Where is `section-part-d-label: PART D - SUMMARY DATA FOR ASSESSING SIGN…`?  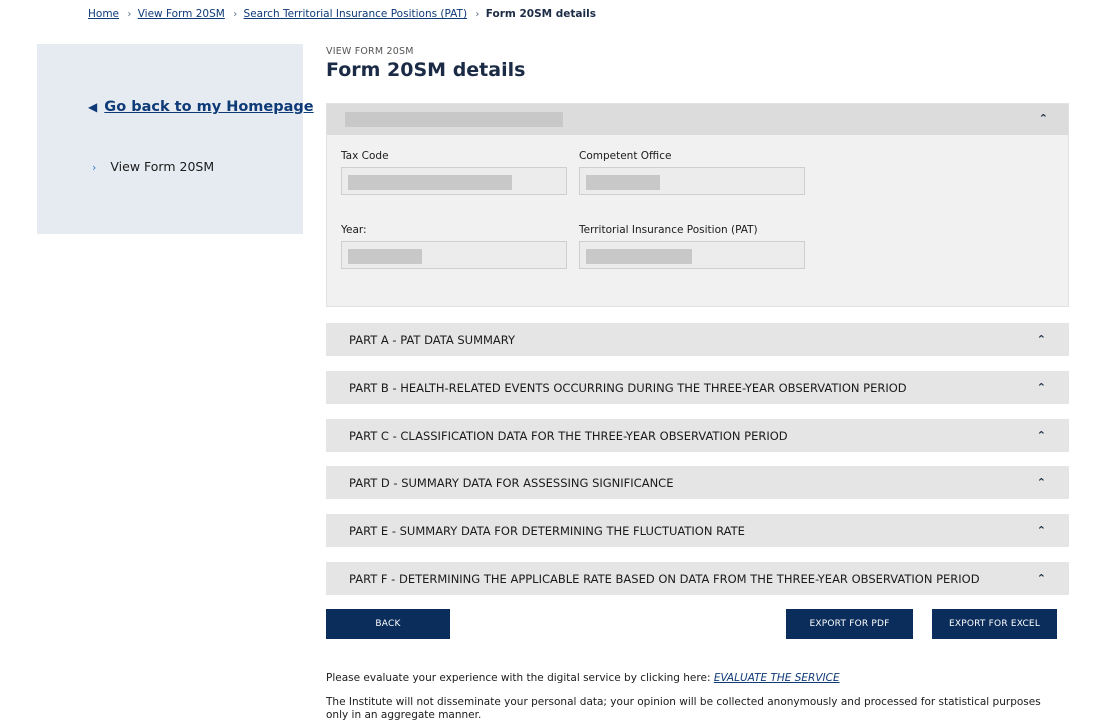
section-part-d-label: PART D - SUMMARY DATA FOR ASSESSING SIGN… is located at coordinates (511, 483).